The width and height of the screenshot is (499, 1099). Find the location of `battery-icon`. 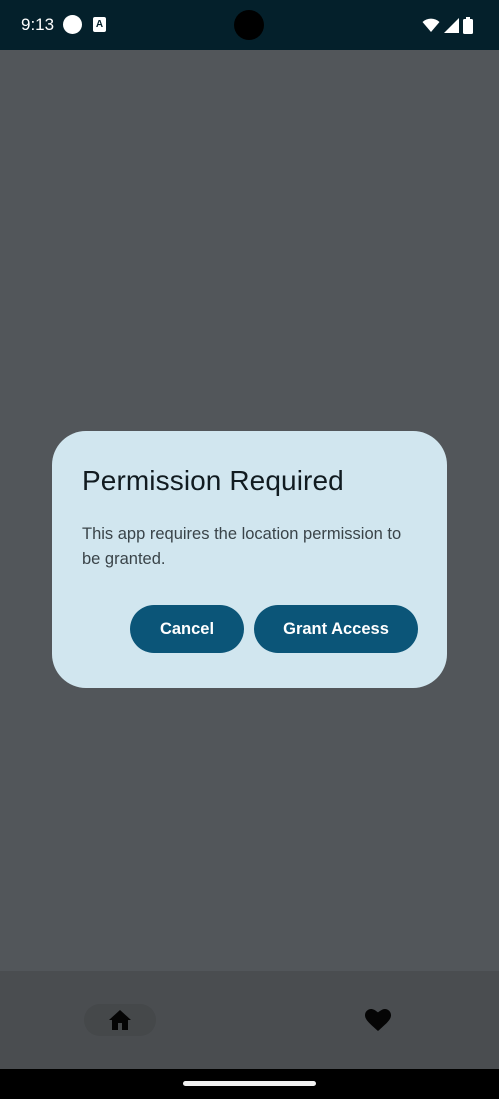

battery-icon is located at coordinates (468, 25).